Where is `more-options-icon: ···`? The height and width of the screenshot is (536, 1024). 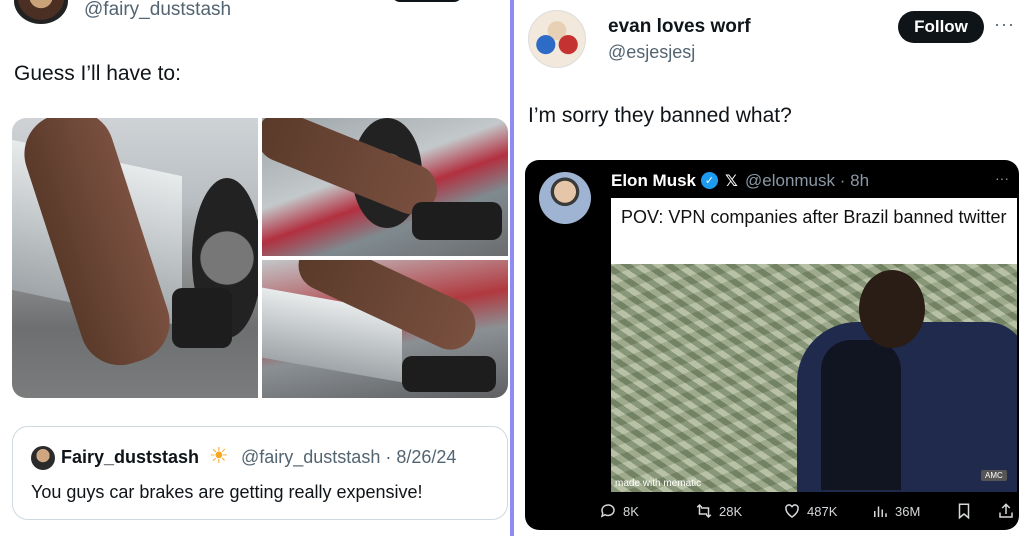 more-options-icon: ··· is located at coordinates (1004, 24).